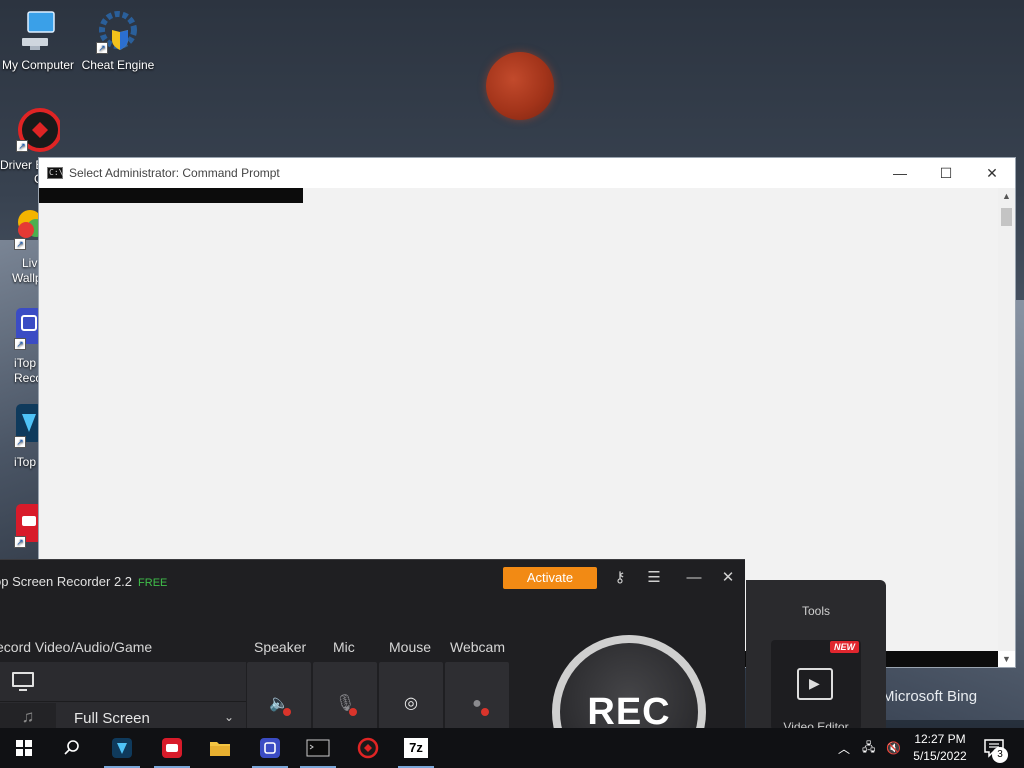  I want to click on wallpaper-moon, so click(520, 86).